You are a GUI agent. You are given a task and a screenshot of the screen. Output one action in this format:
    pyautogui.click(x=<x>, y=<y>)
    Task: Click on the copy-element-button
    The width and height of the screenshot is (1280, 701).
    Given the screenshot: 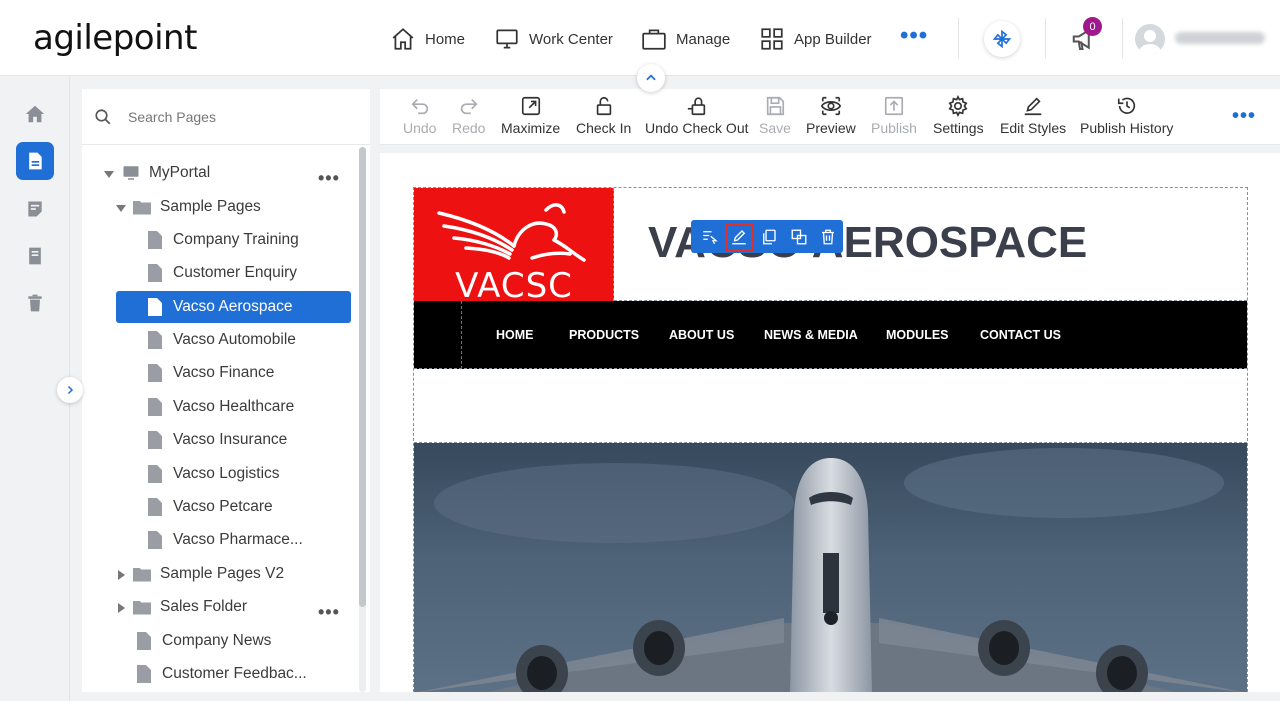 What is the action you would take?
    pyautogui.click(x=769, y=237)
    